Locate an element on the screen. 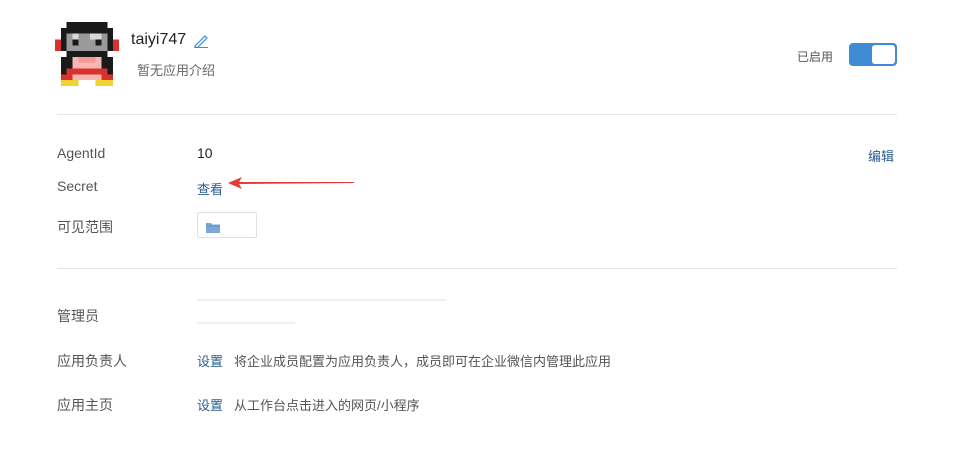 The width and height of the screenshot is (974, 451). agentid-label: AgentId is located at coordinates (81, 153).